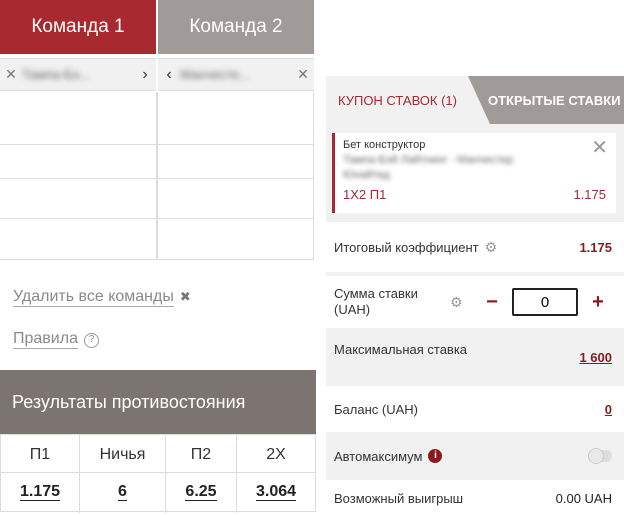 The height and width of the screenshot is (515, 624). I want to click on bet-type: Бет конструктор, so click(384, 145).